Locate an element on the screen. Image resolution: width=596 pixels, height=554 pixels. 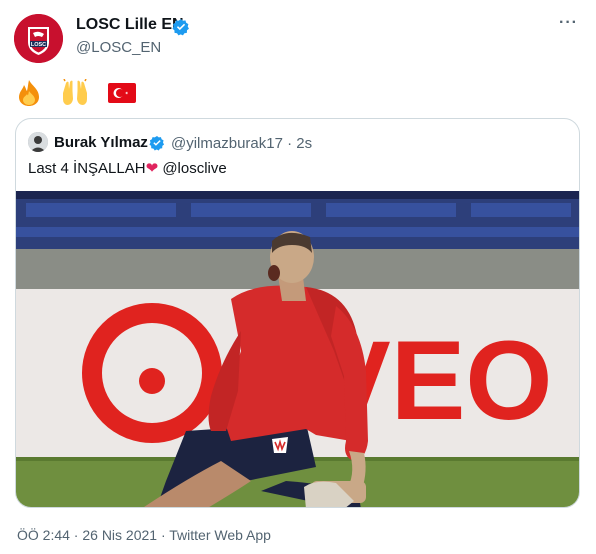
quoted-author-name: Burak Yılmaz is located at coordinates (101, 142).